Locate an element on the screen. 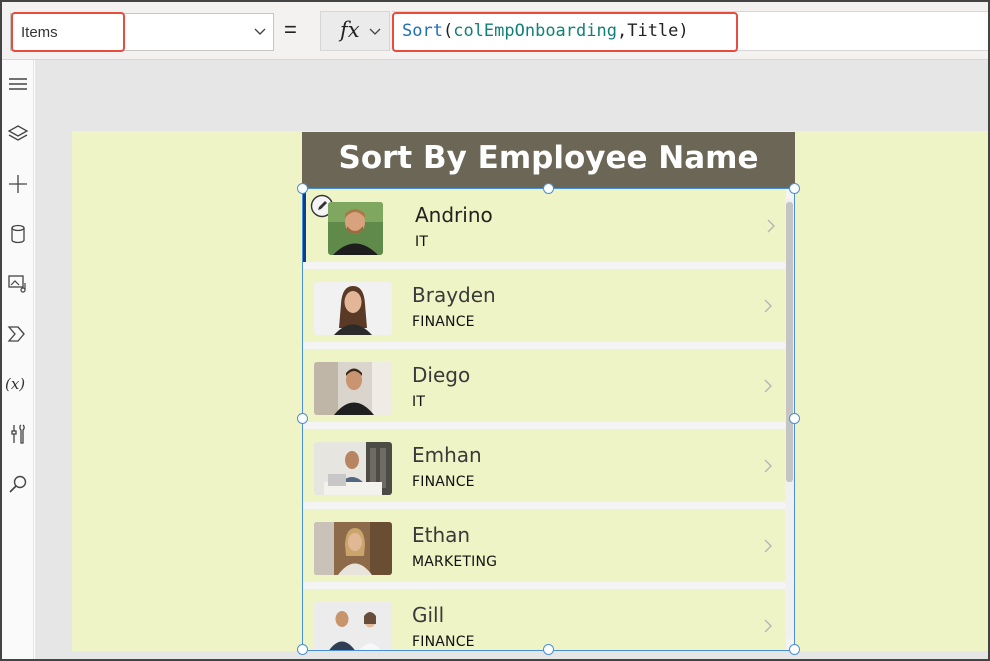  resize-handle-bottom-right is located at coordinates (794, 649).